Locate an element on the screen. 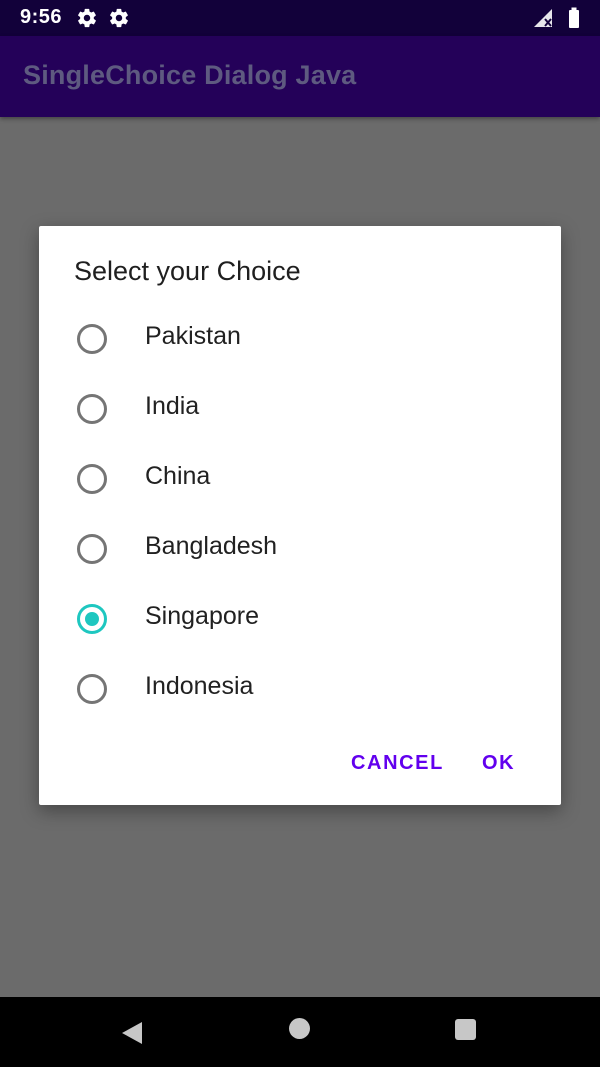 The image size is (600, 1067). option-india: India is located at coordinates (300, 409).